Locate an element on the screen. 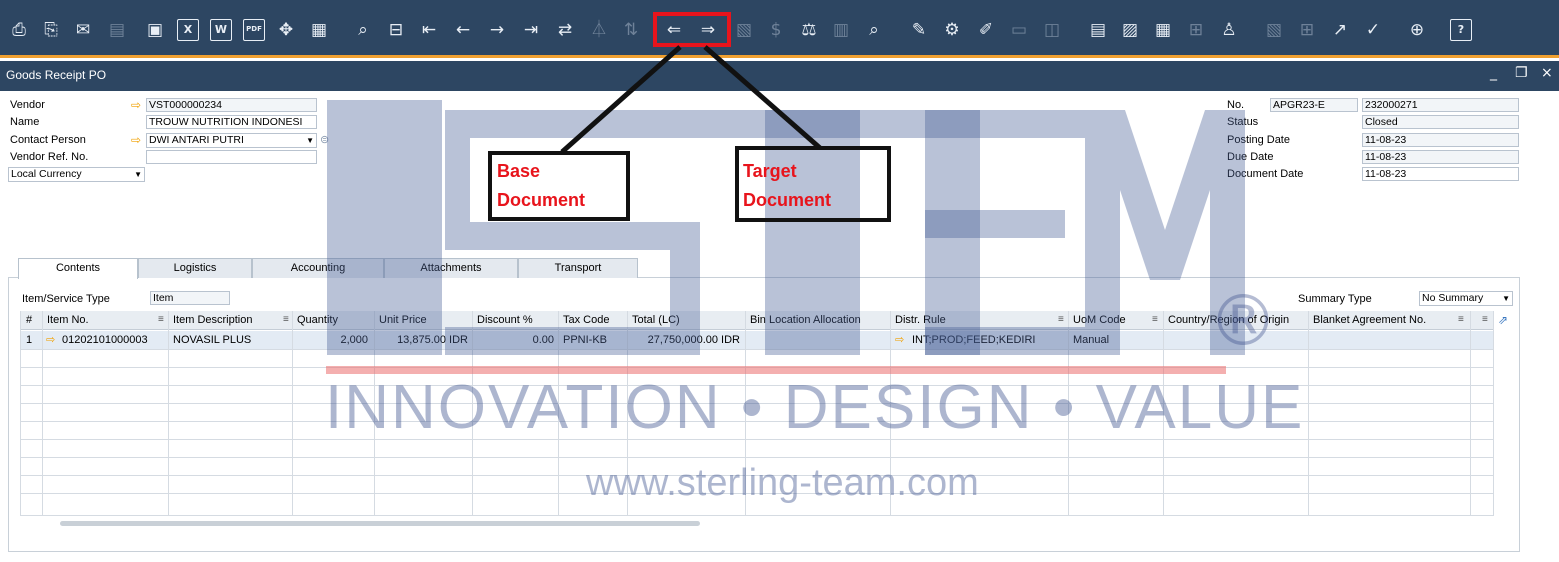 This screenshot has width=1559, height=562. draft-icon: ▤ is located at coordinates (1098, 30).